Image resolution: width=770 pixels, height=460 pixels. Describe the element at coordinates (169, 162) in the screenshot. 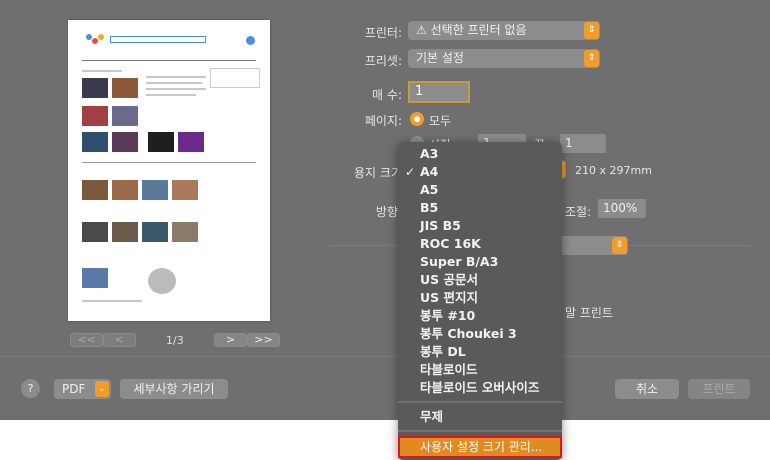

I see `preview-divider` at that location.